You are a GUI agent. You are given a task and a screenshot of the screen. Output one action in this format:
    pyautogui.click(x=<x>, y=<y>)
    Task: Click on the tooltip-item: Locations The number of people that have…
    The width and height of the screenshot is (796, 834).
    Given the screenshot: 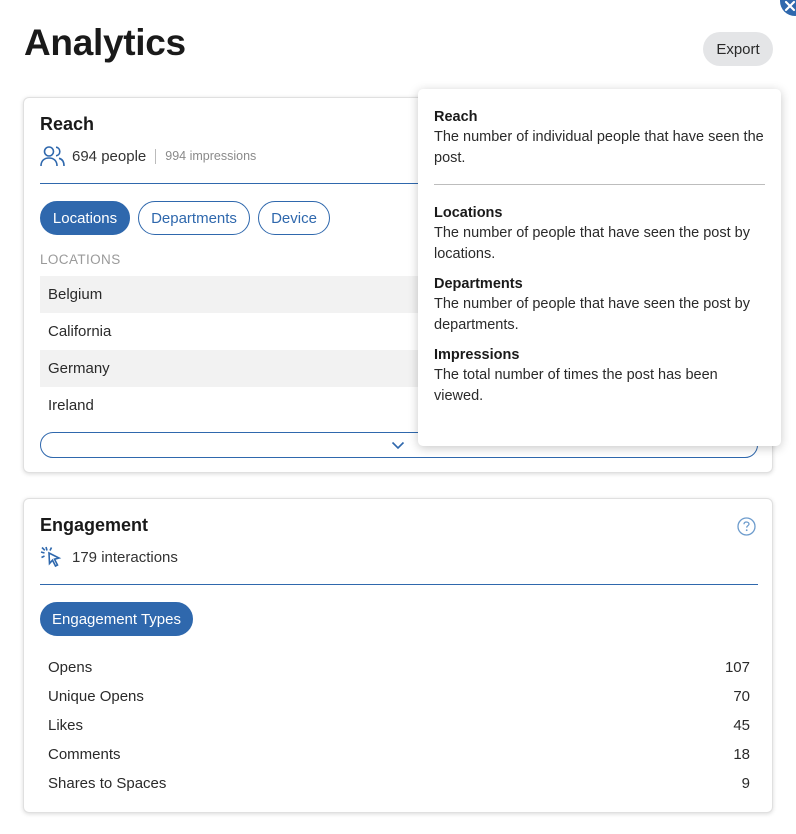 What is the action you would take?
    pyautogui.click(x=601, y=234)
    